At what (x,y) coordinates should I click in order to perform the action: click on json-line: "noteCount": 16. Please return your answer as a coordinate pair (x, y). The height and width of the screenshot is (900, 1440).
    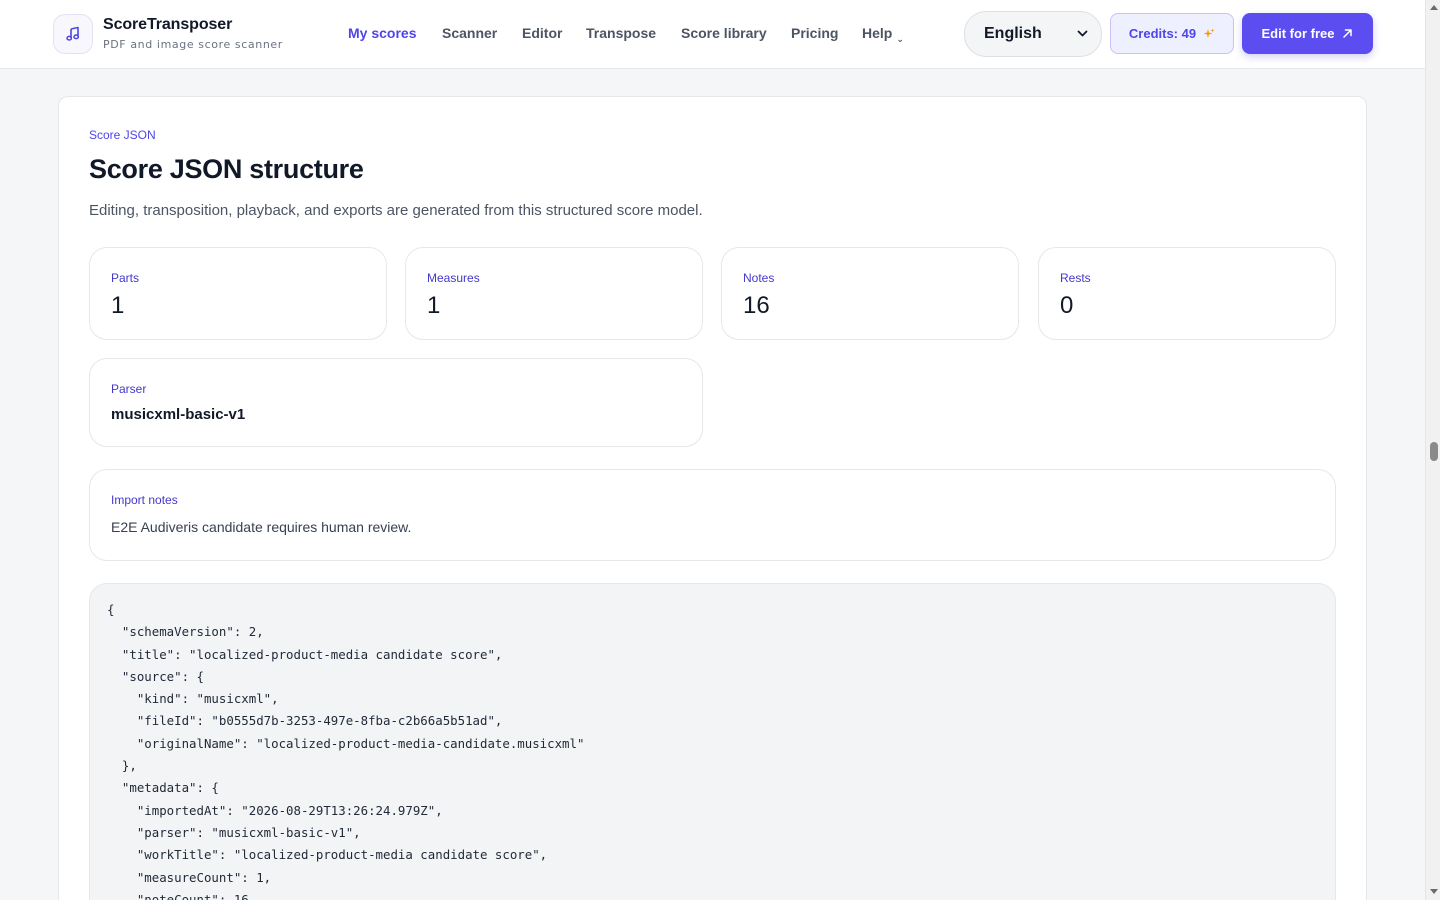
    Looking at the image, I should click on (192, 895).